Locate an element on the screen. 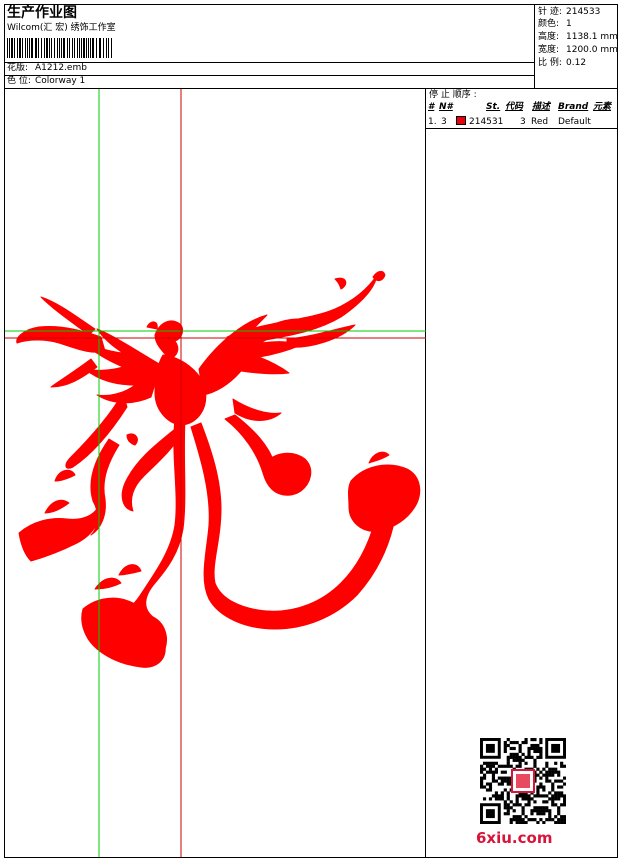 Image resolution: width=620 pixels, height=860 pixels. row-index: 1. is located at coordinates (432, 122).